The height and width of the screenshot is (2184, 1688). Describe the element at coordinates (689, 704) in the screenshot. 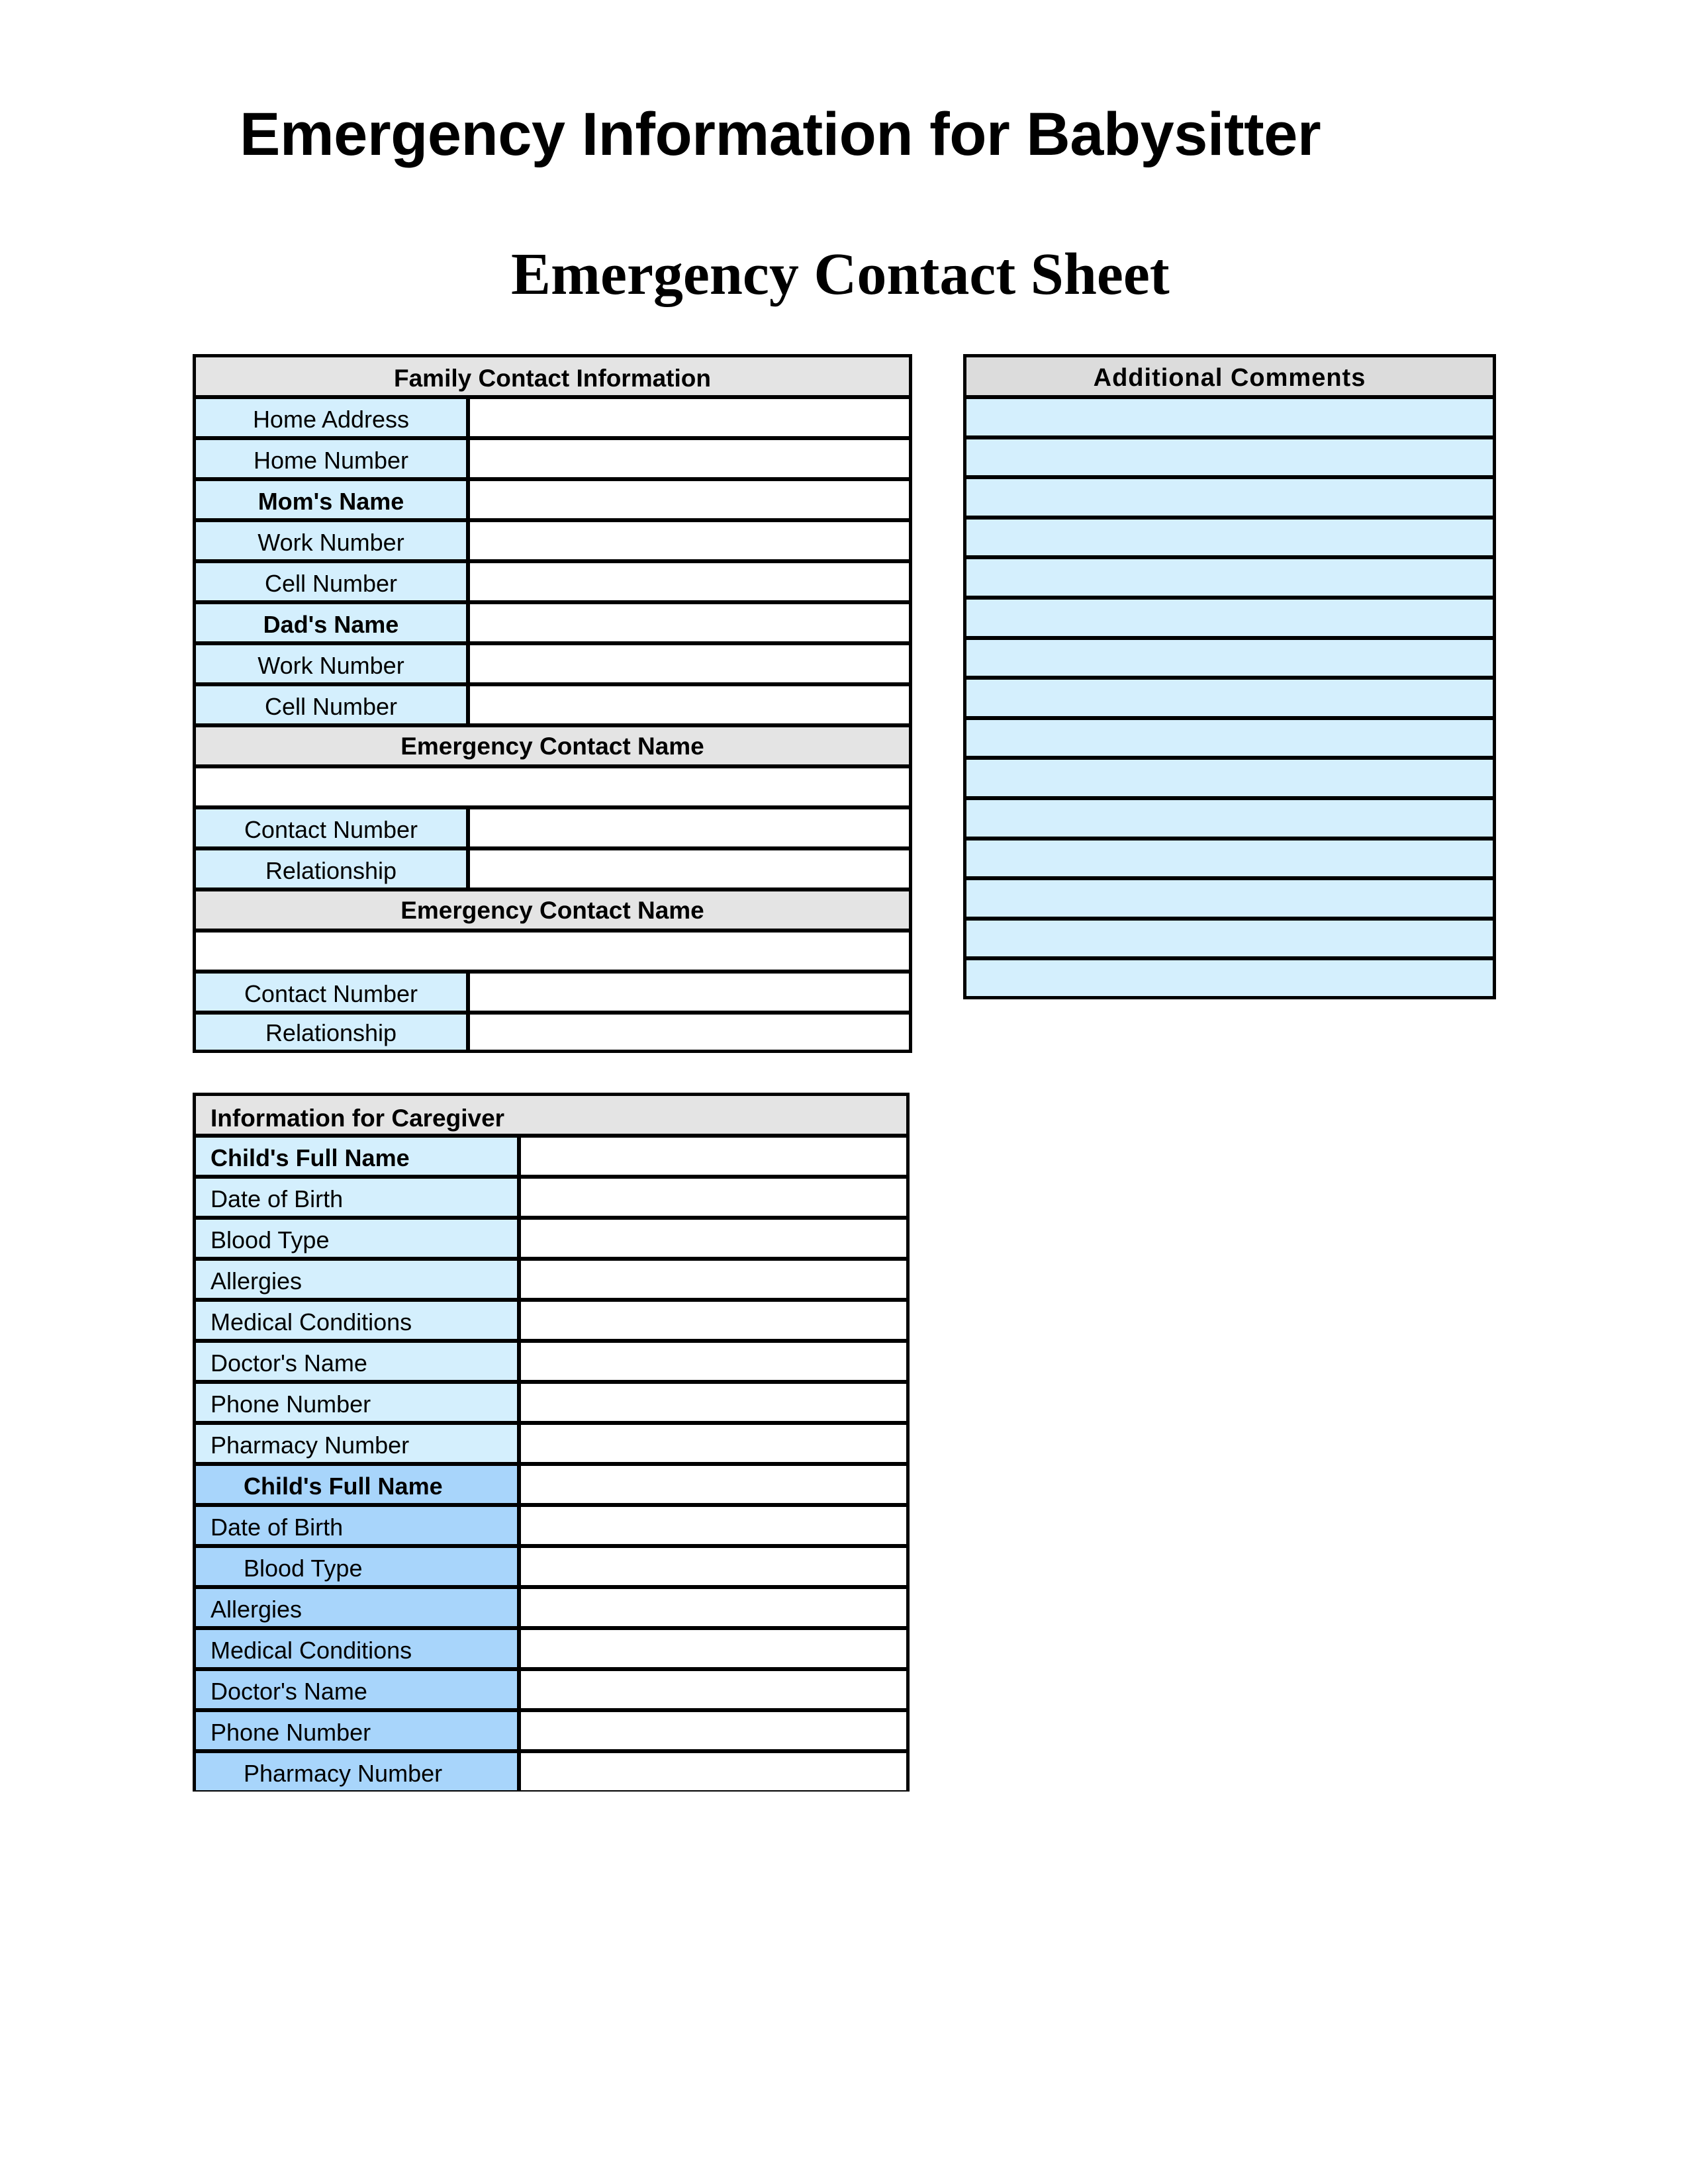

I see `dad-cell-number-field` at that location.